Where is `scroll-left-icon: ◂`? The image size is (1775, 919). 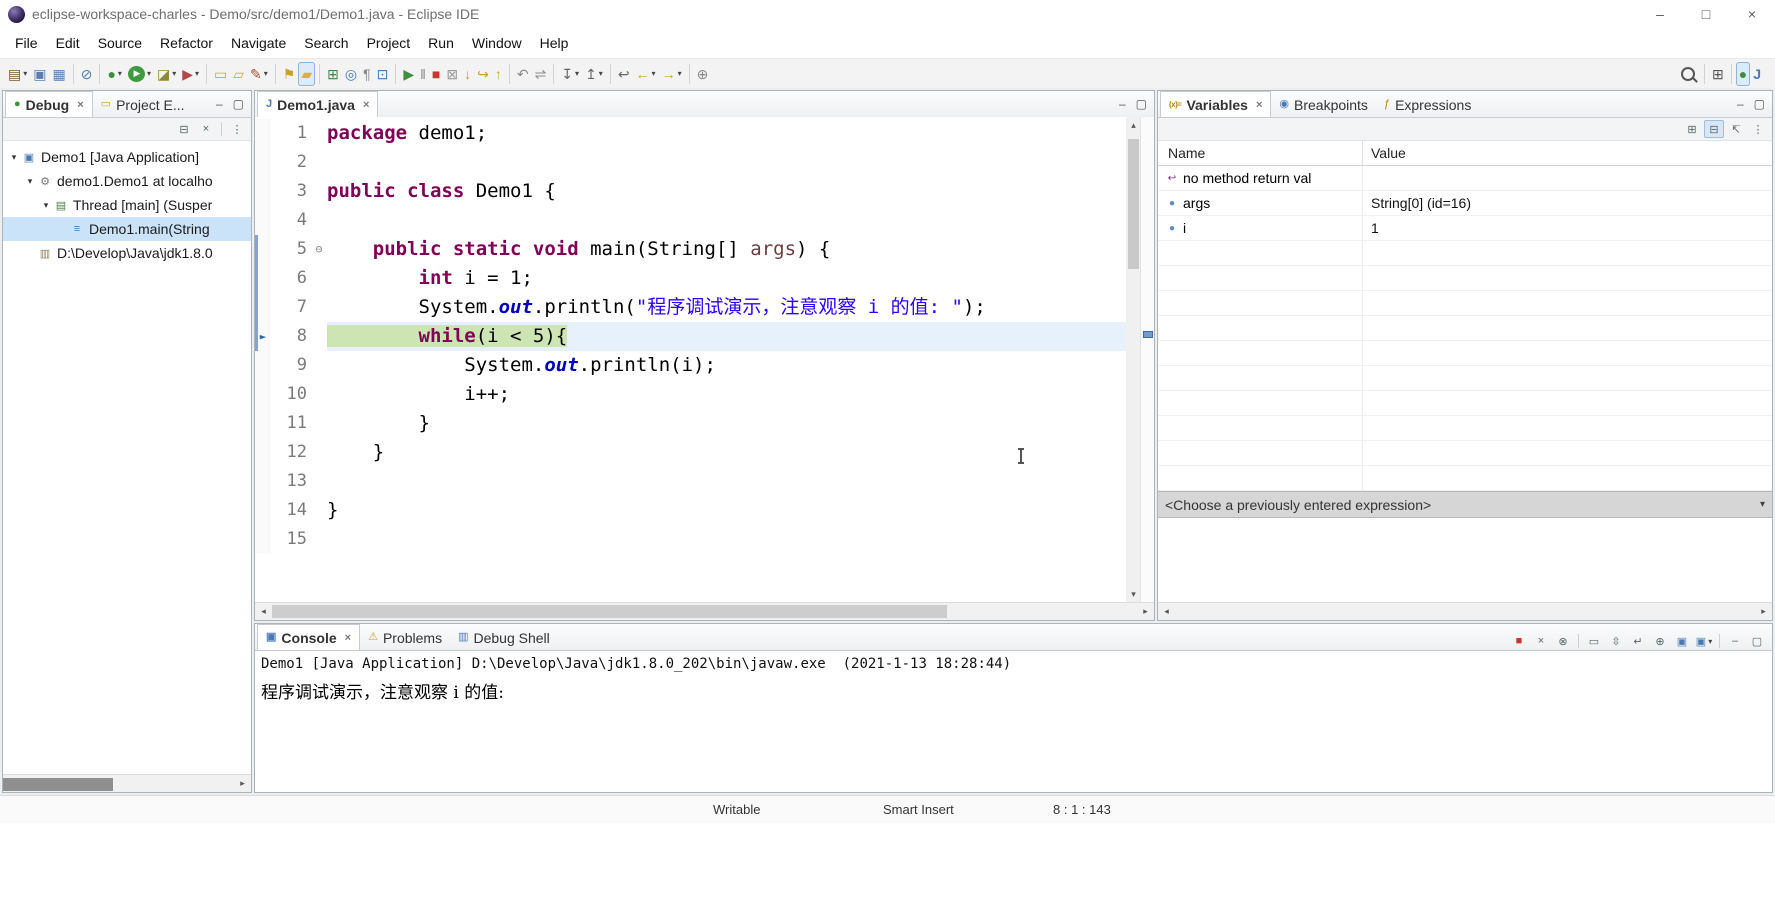 scroll-left-icon: ◂ is located at coordinates (1166, 611).